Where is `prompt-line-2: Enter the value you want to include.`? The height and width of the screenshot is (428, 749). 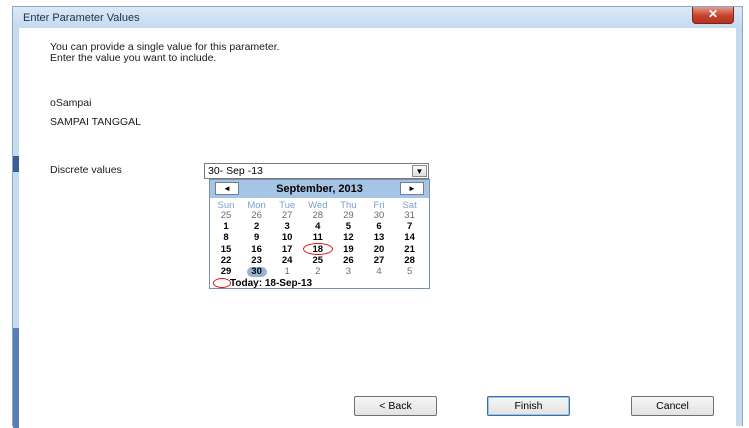 prompt-line-2: Enter the value you want to include. is located at coordinates (133, 58).